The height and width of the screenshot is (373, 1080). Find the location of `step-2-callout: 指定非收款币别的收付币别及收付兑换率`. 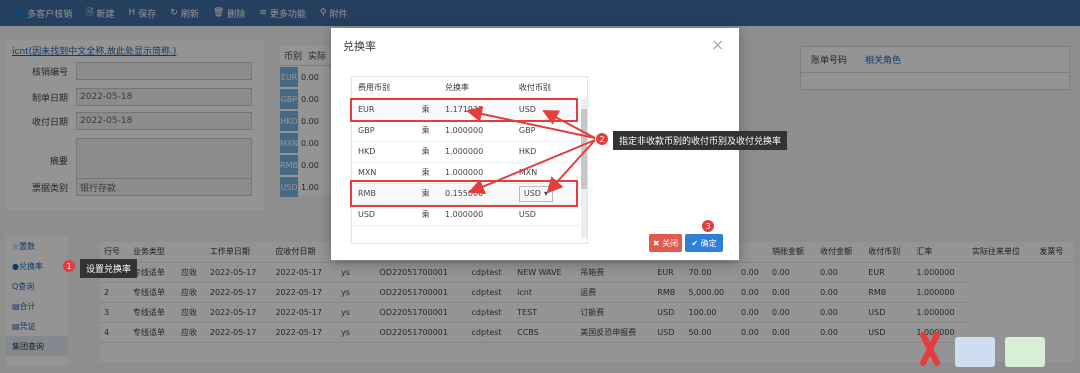

step-2-callout: 指定非收款币别的收付币别及收付兑换率 is located at coordinates (700, 140).